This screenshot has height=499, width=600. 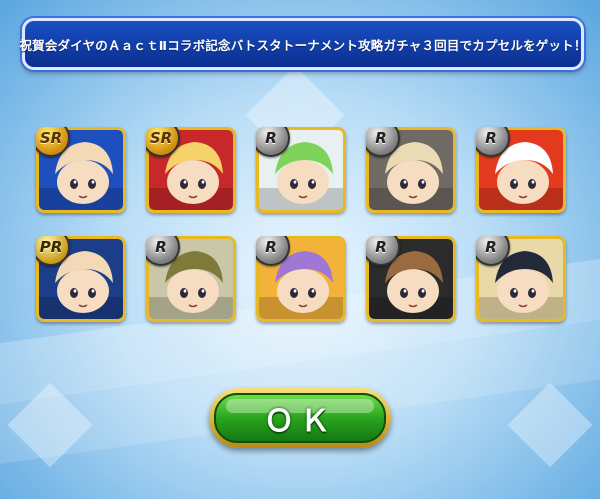 What do you see at coordinates (300, 421) in the screenshot?
I see `ok-button-label: ＯＫ` at bounding box center [300, 421].